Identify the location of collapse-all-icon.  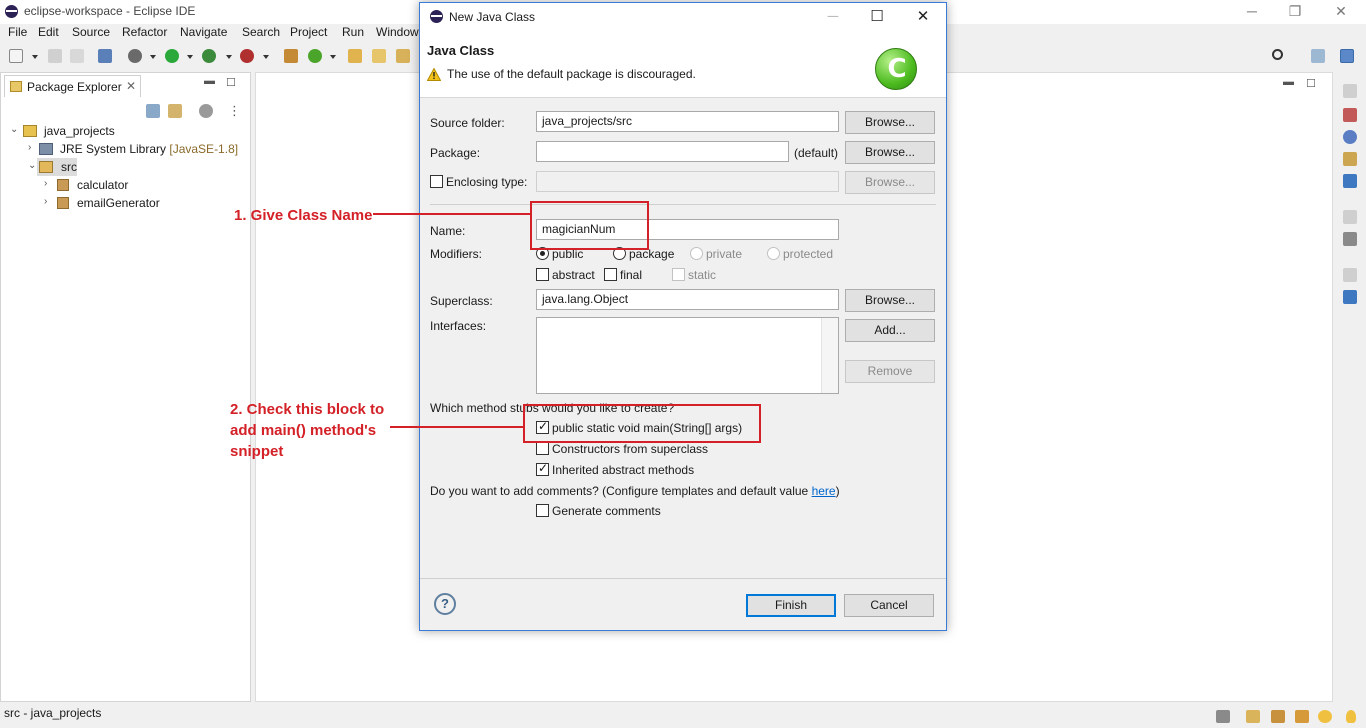
(153, 111).